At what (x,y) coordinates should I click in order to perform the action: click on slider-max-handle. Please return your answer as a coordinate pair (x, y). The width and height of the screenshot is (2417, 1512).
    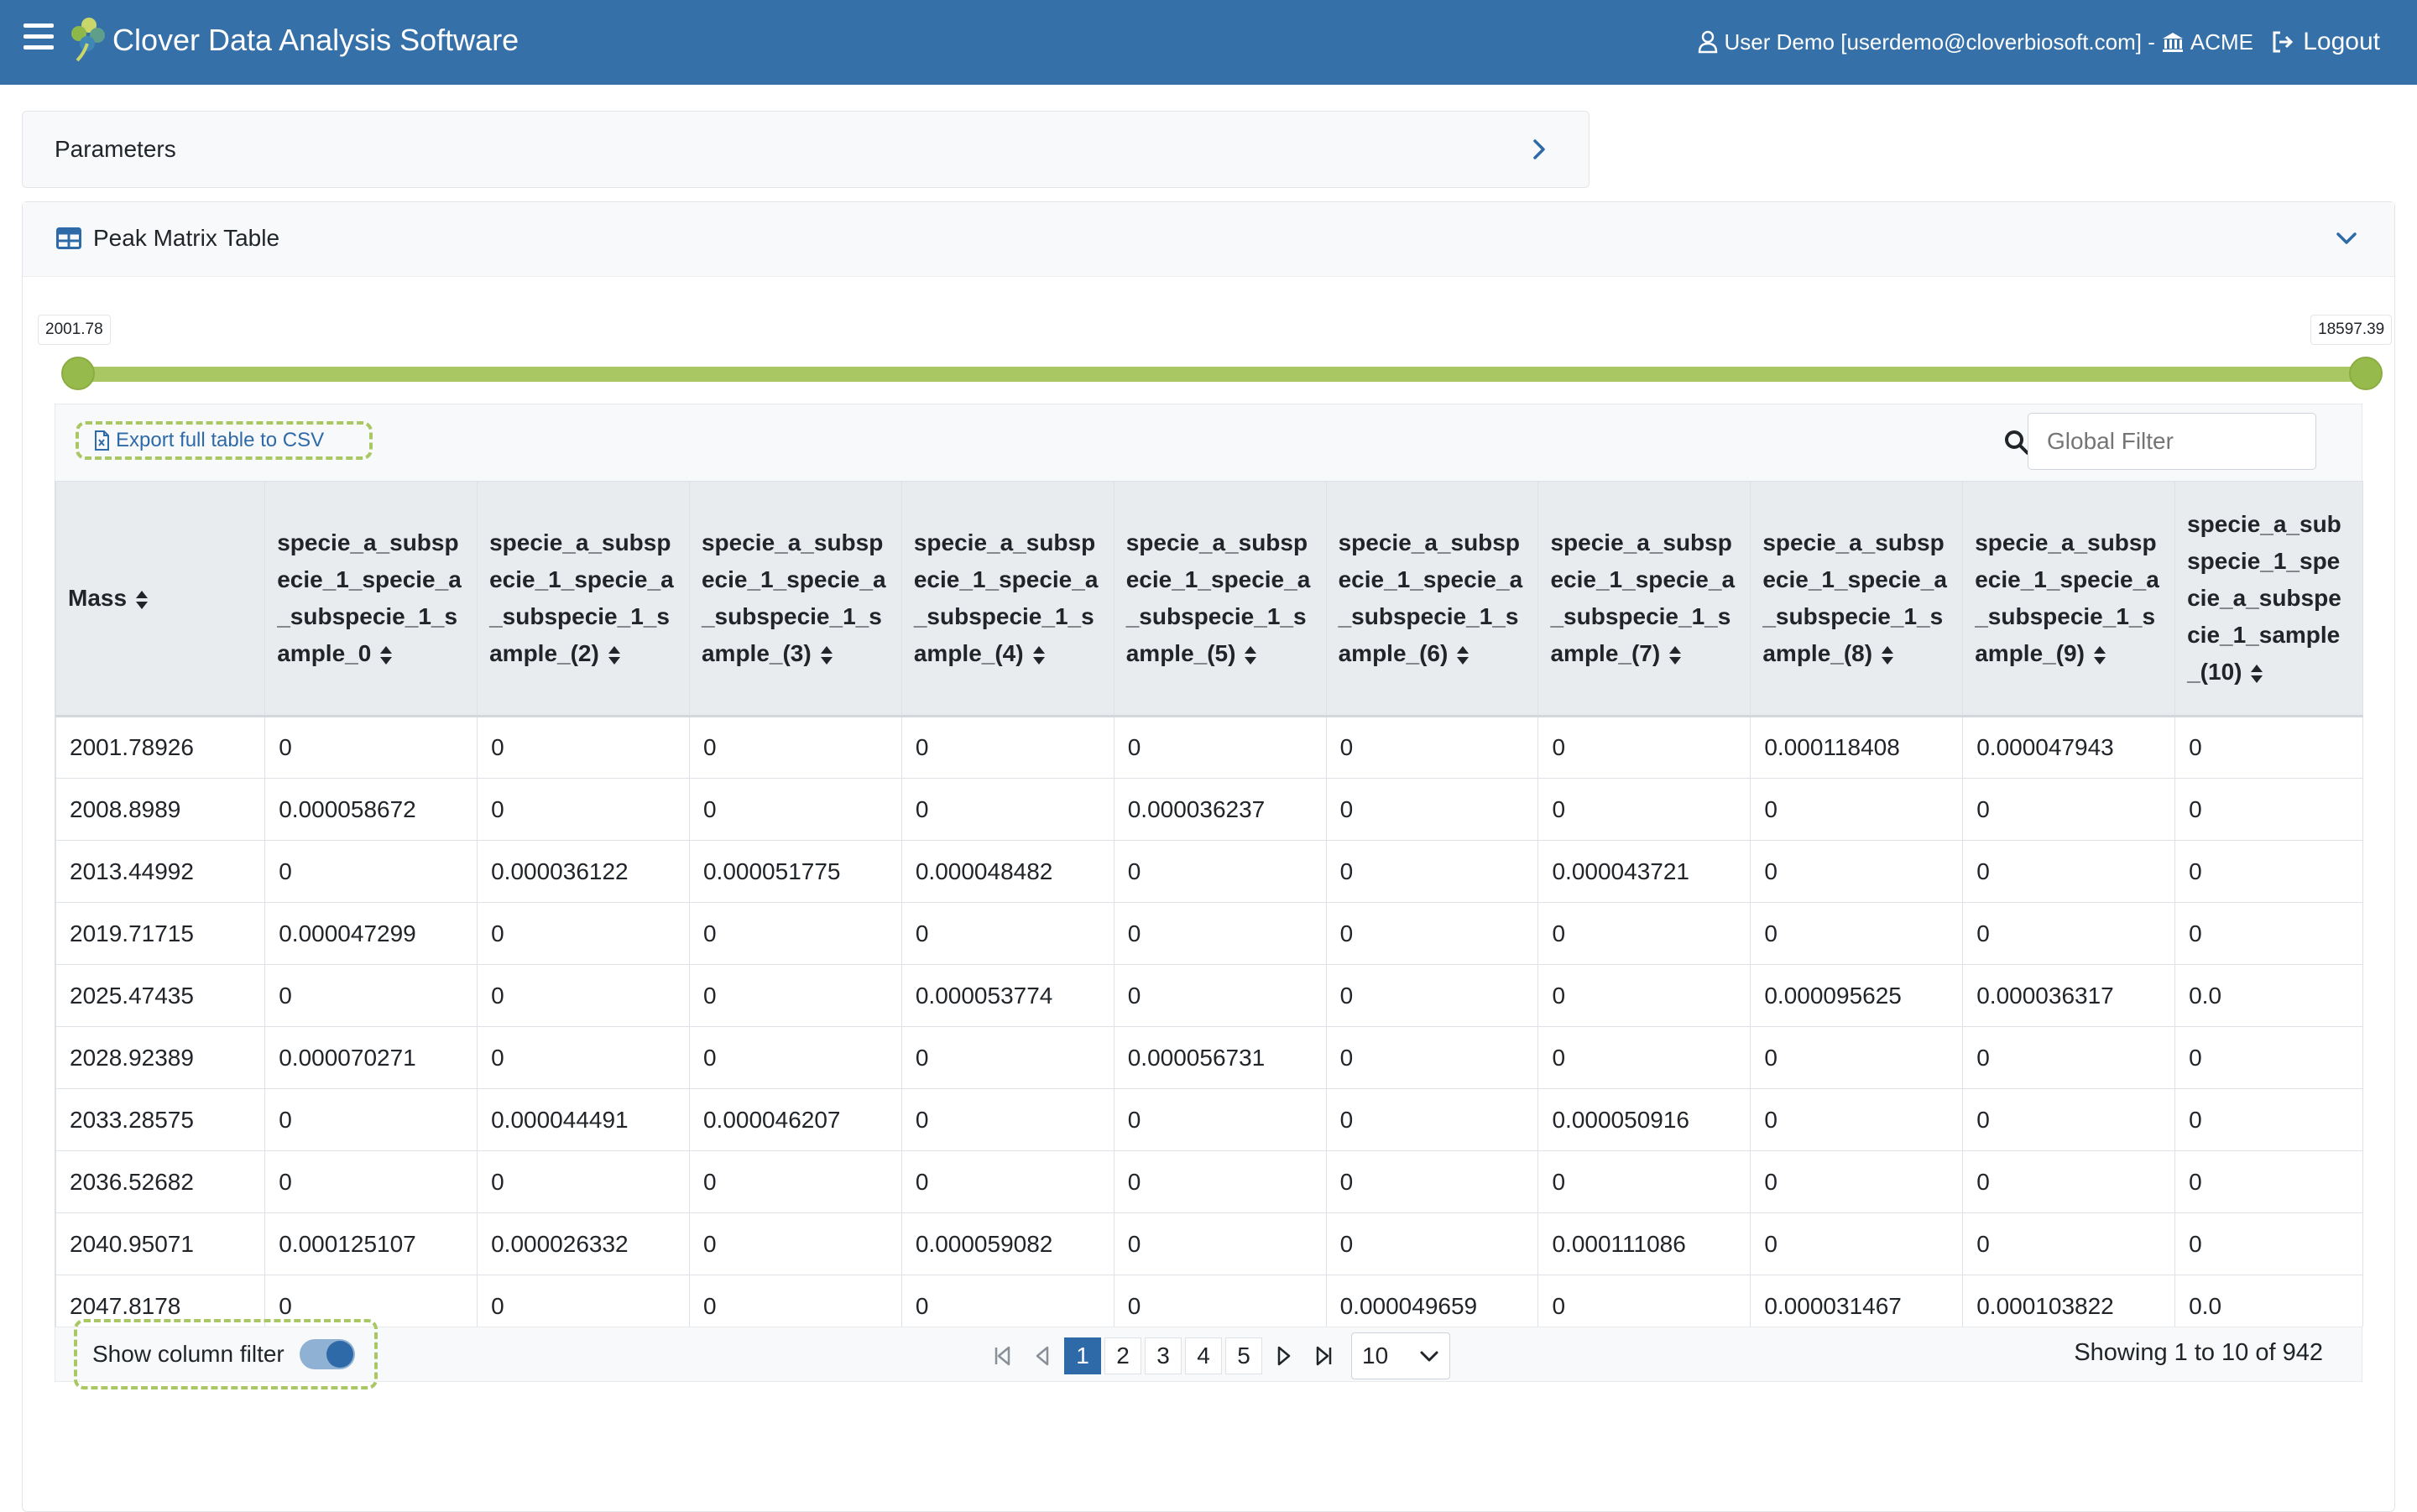
    Looking at the image, I should click on (2366, 373).